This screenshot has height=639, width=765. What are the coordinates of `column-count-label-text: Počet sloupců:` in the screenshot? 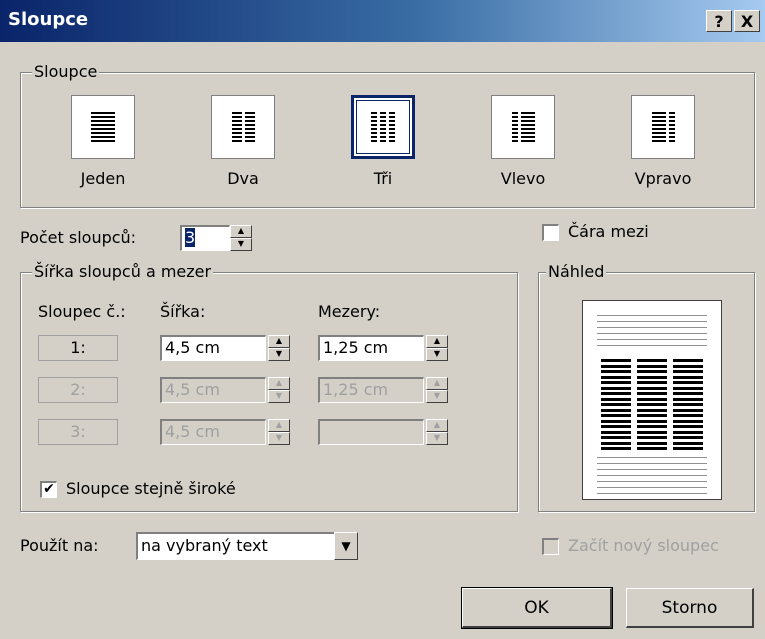 It's located at (78, 237).